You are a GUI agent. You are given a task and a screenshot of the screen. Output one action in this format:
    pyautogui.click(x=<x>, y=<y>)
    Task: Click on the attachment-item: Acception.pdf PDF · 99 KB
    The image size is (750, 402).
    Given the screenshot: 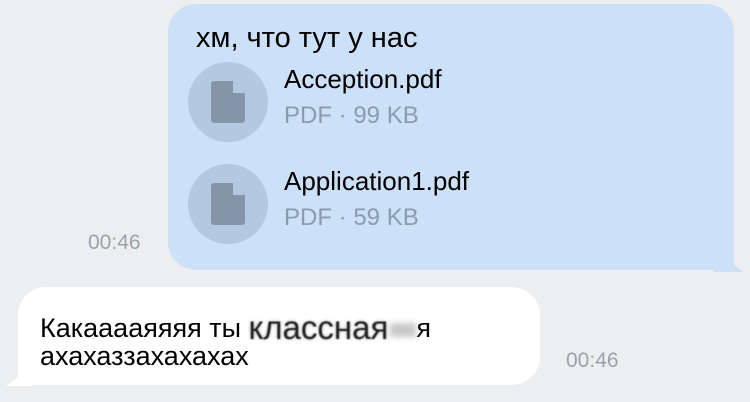 What is the action you would take?
    pyautogui.click(x=438, y=102)
    